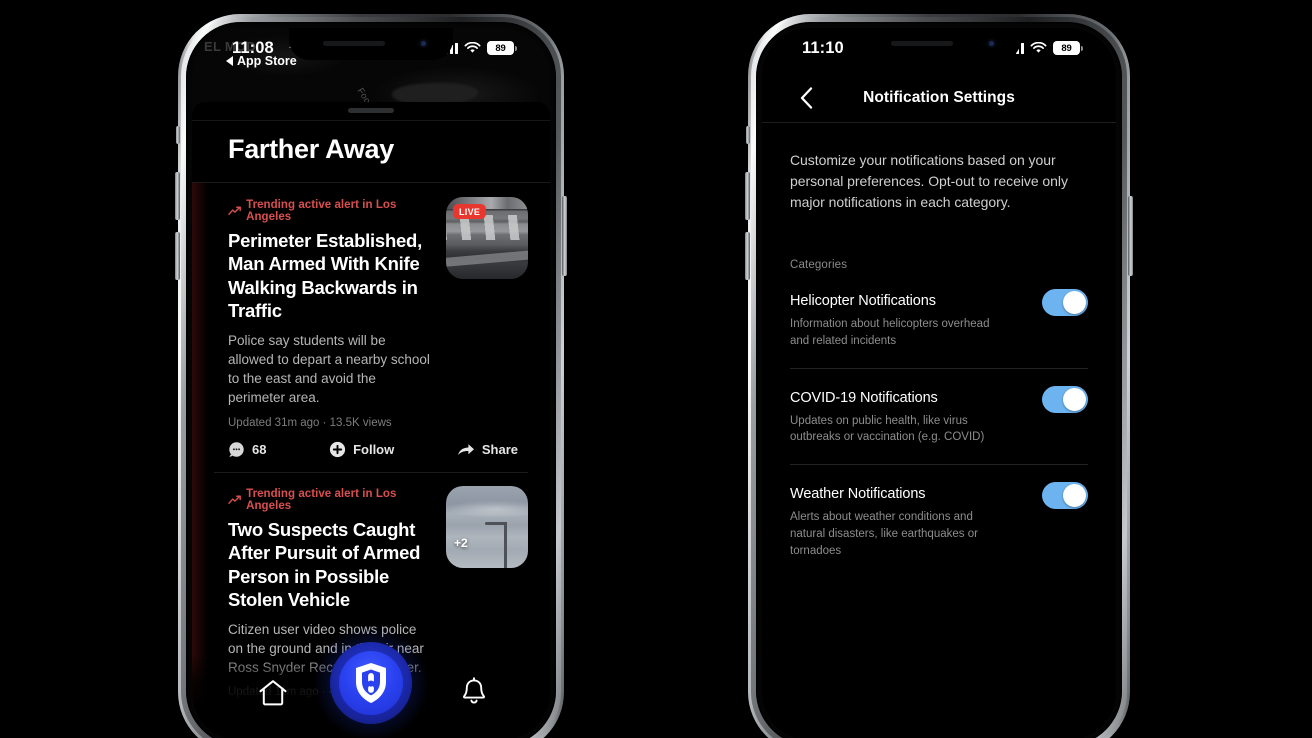 The image size is (1312, 738). I want to click on plus-circle-icon, so click(337, 449).